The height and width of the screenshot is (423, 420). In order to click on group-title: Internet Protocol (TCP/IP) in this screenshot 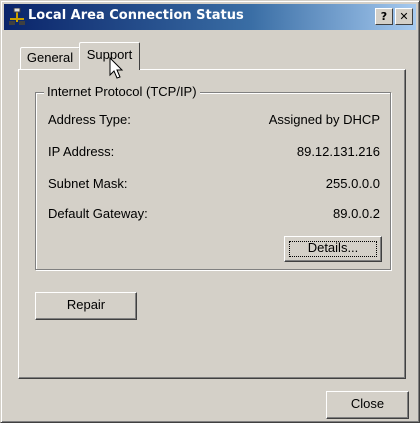, I will do `click(122, 91)`.